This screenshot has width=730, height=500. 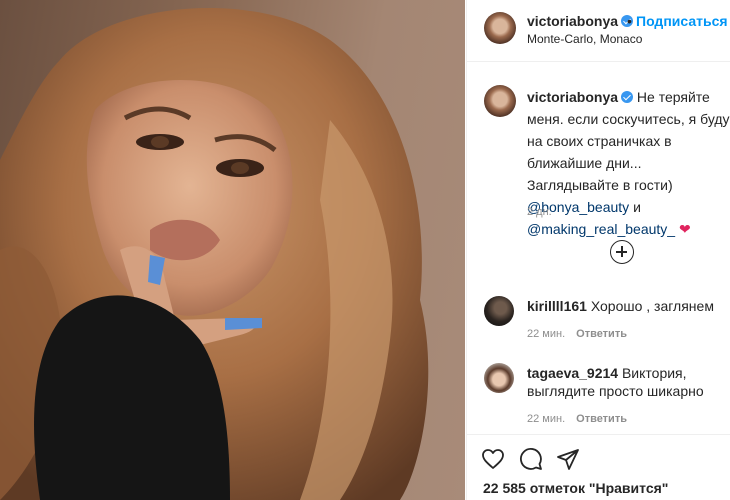 I want to click on caption-and-word: и, so click(x=637, y=207).